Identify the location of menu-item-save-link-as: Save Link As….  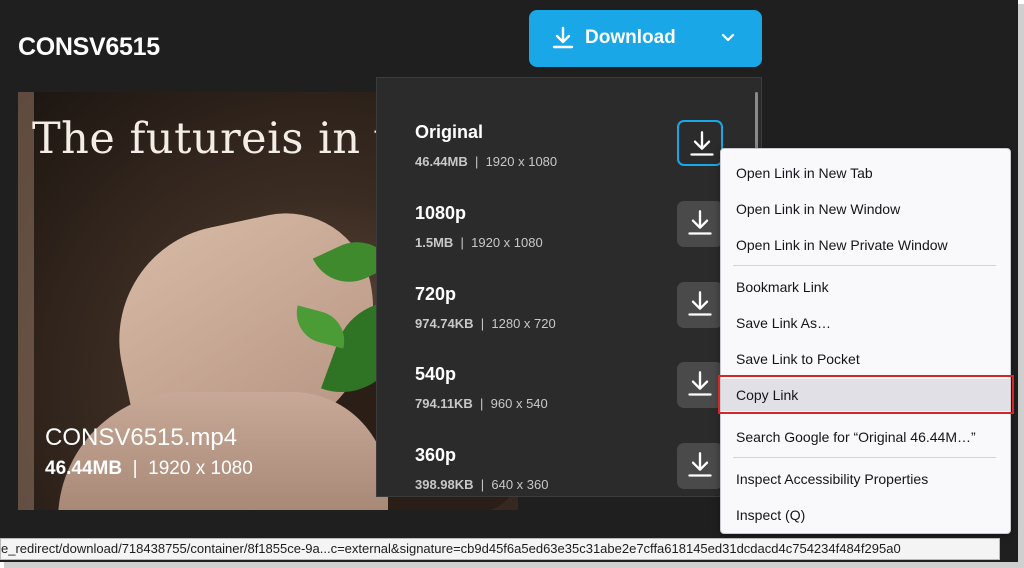
(865, 323).